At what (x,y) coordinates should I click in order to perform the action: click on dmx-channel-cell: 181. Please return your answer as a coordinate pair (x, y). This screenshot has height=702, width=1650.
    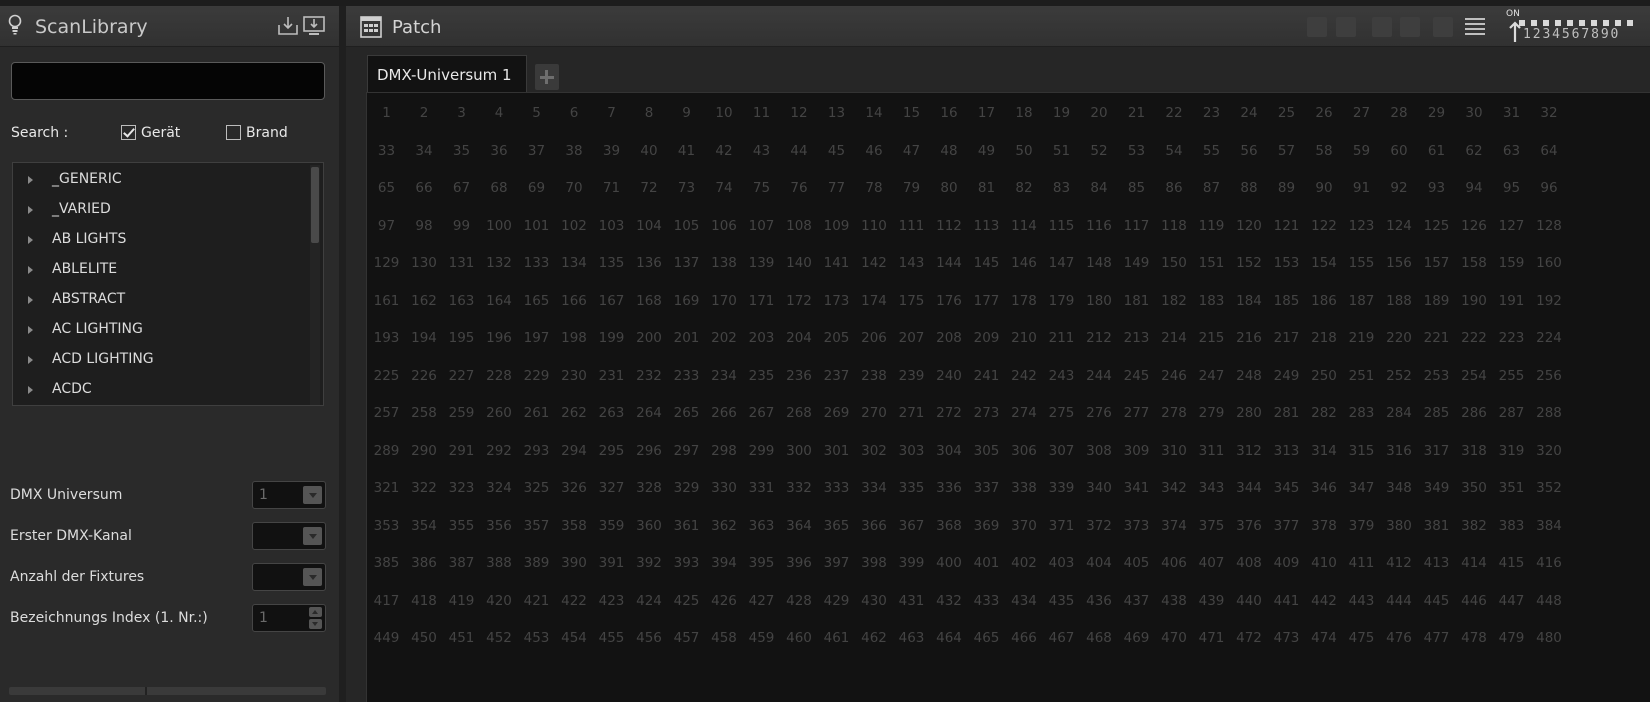
    Looking at the image, I should click on (1136, 301).